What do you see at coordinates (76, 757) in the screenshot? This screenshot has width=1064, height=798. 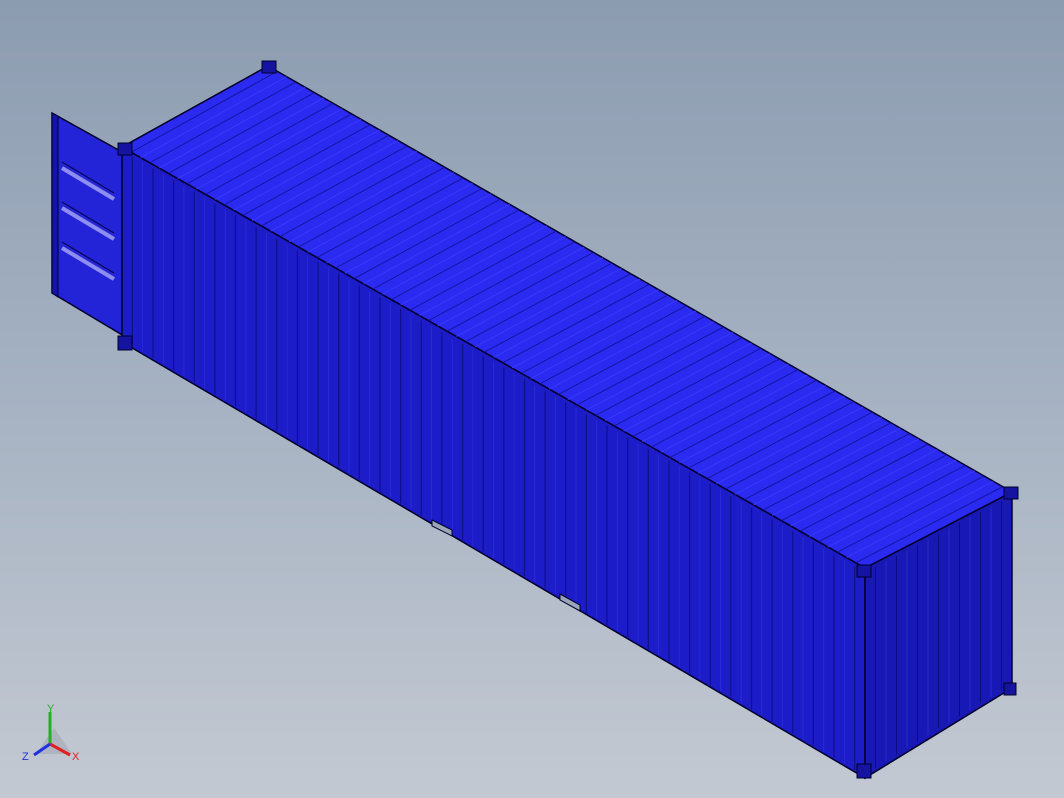 I see `x-axis-label: X` at bounding box center [76, 757].